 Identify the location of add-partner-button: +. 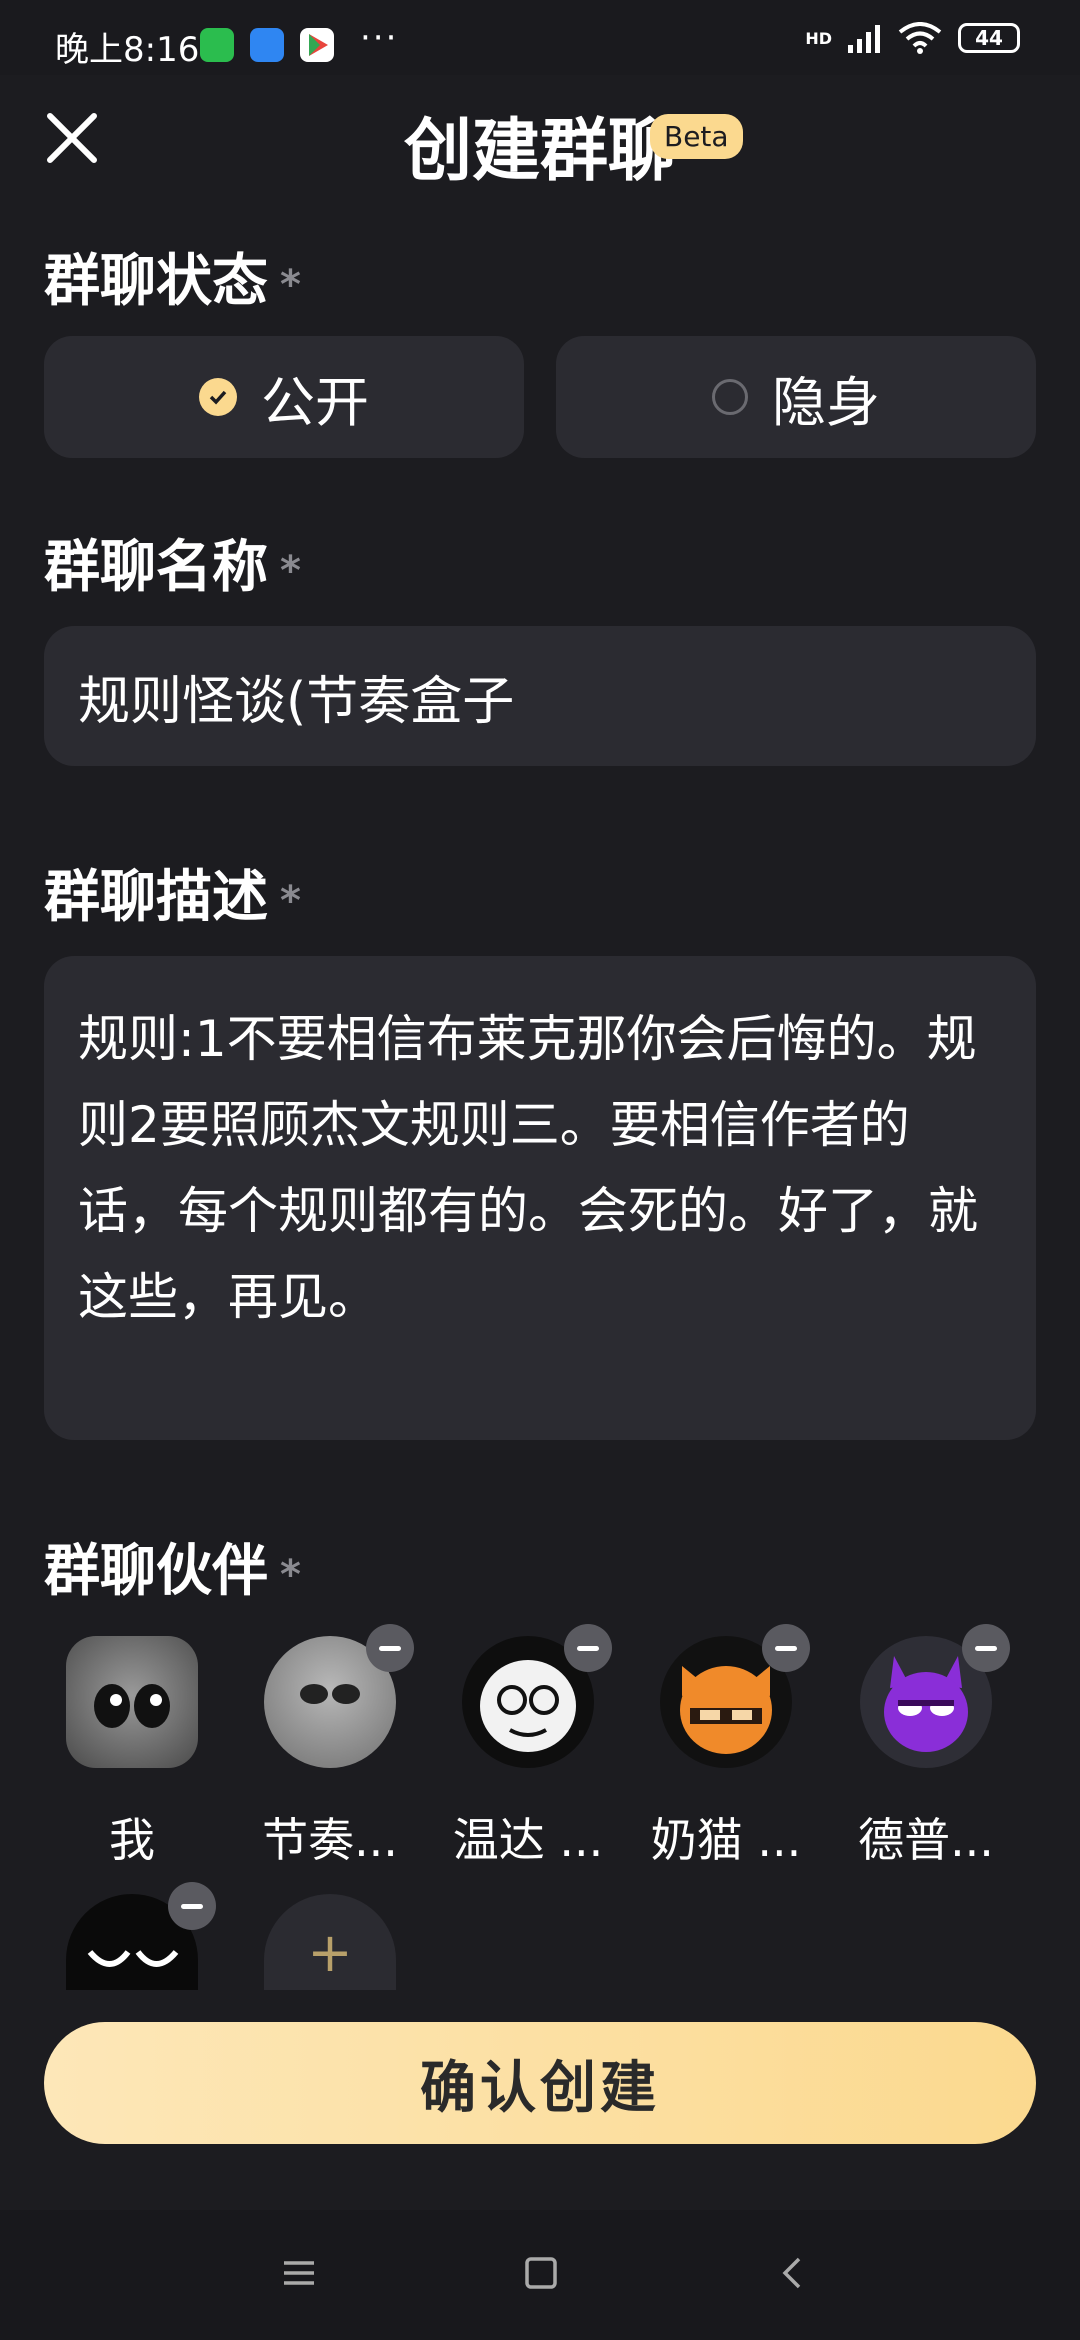
(330, 1942).